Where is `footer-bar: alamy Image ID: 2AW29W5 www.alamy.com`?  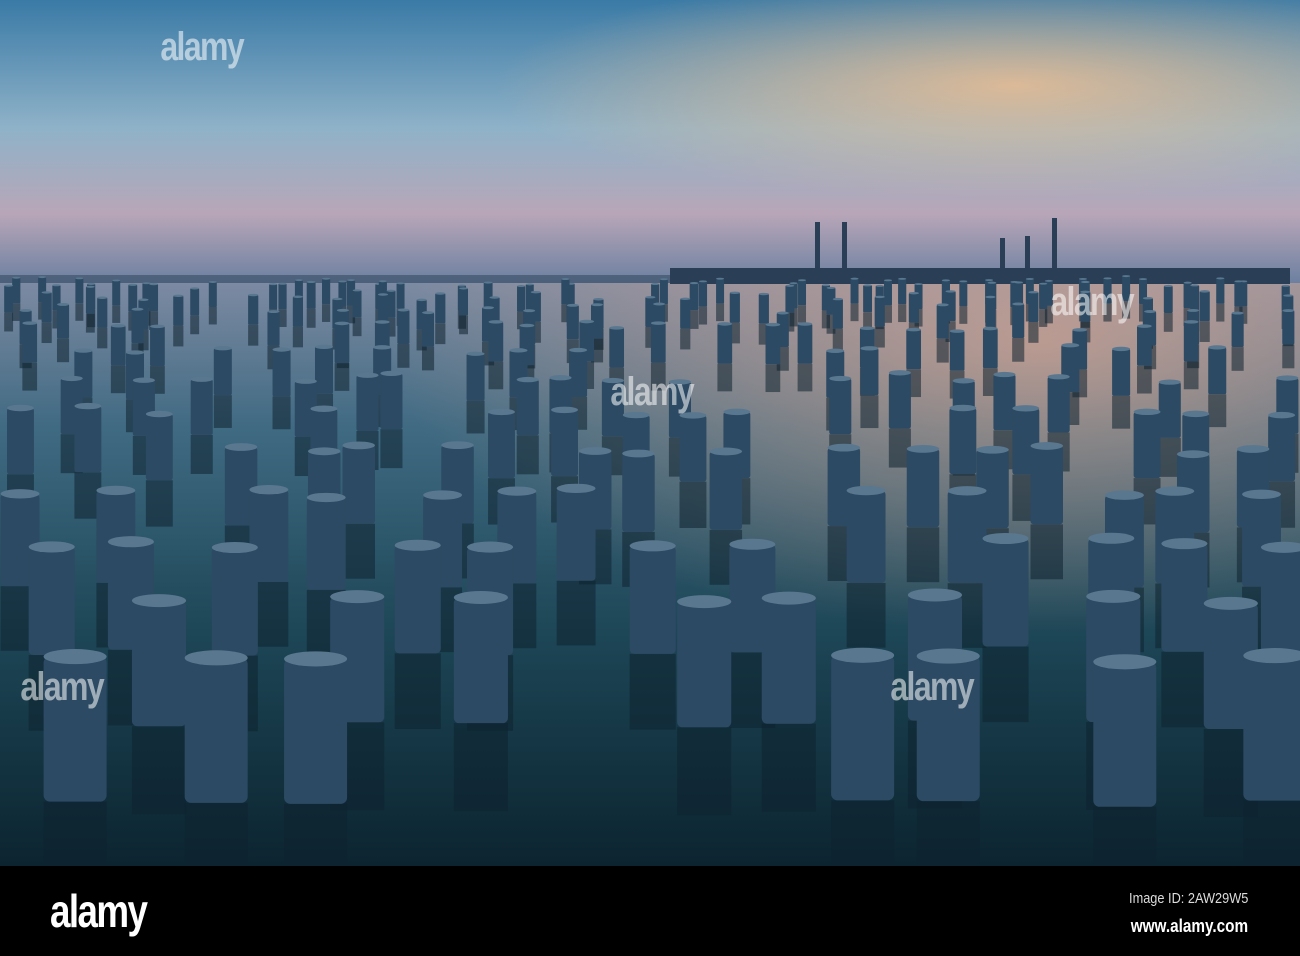 footer-bar: alamy Image ID: 2AW29W5 www.alamy.com is located at coordinates (650, 911).